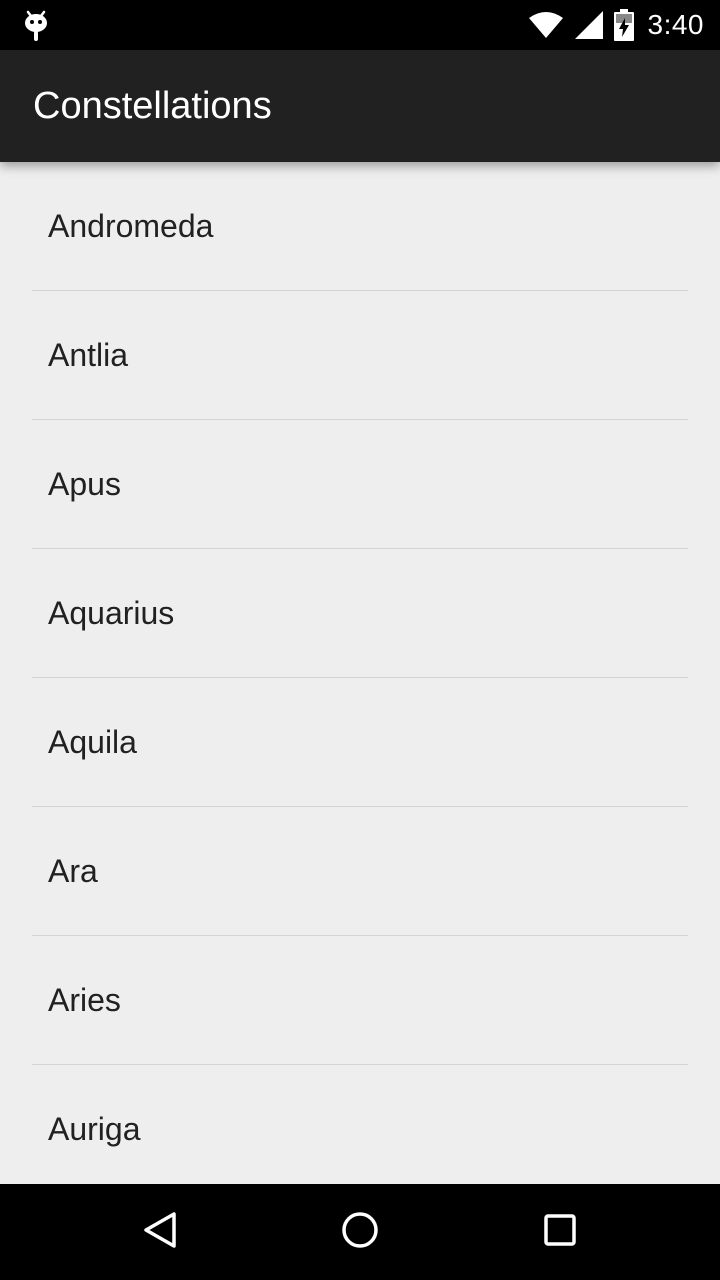 Image resolution: width=720 pixels, height=1280 pixels. I want to click on home-button, so click(360, 1232).